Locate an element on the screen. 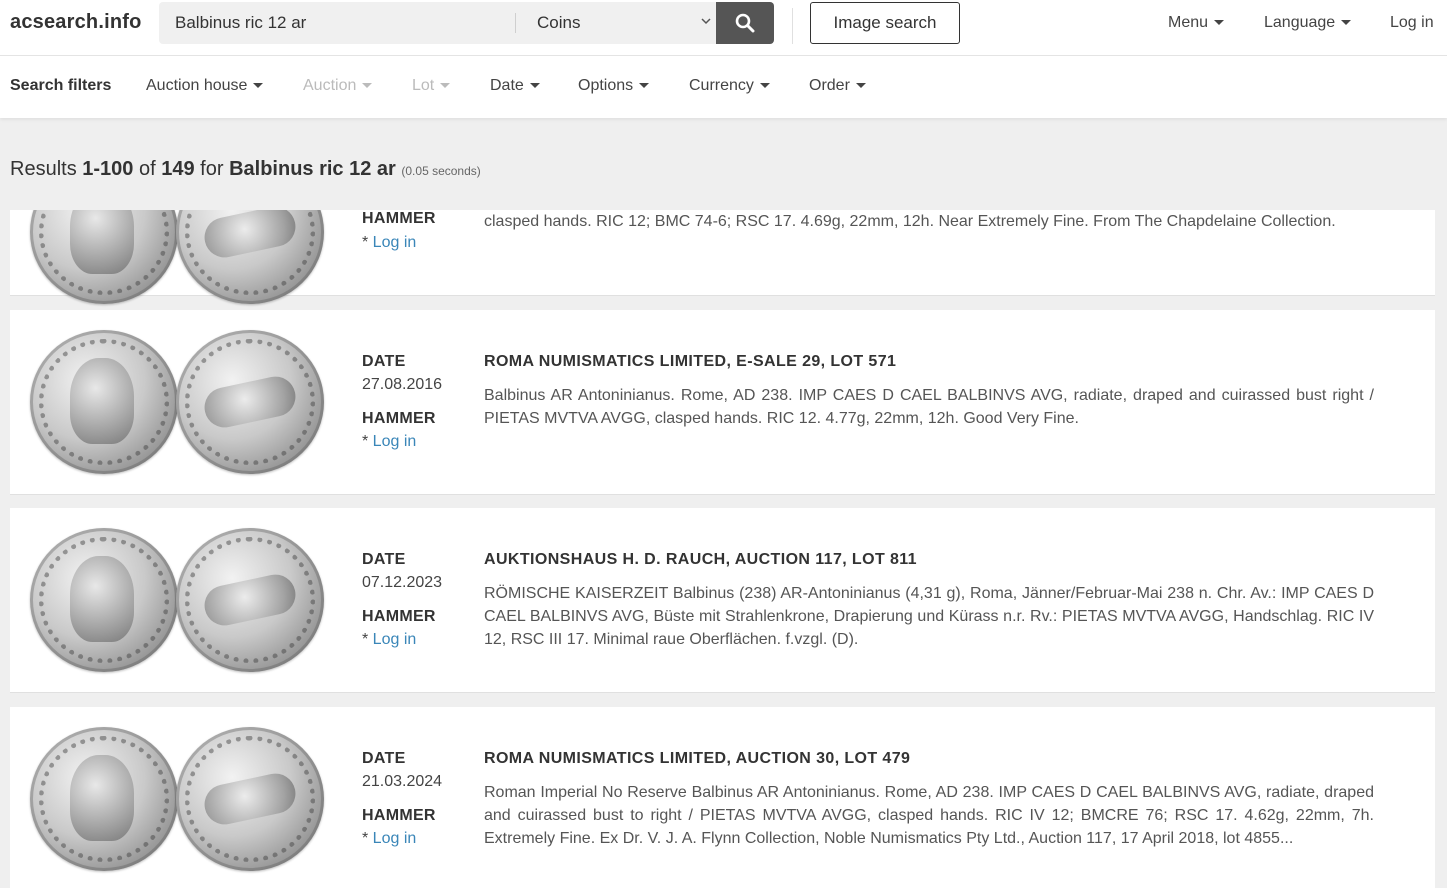 Image resolution: width=1447 pixels, height=888 pixels. results-time: (0.05 seconds) is located at coordinates (441, 171).